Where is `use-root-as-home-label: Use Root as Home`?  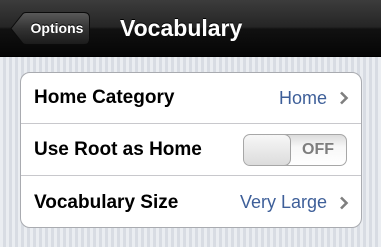
use-root-as-home-label: Use Root as Home is located at coordinates (118, 149).